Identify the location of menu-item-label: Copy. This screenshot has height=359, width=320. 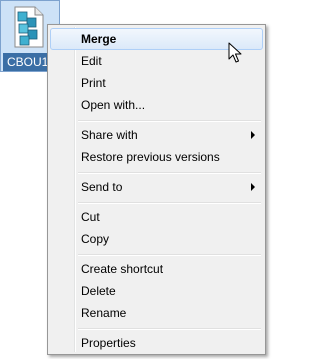
(95, 239).